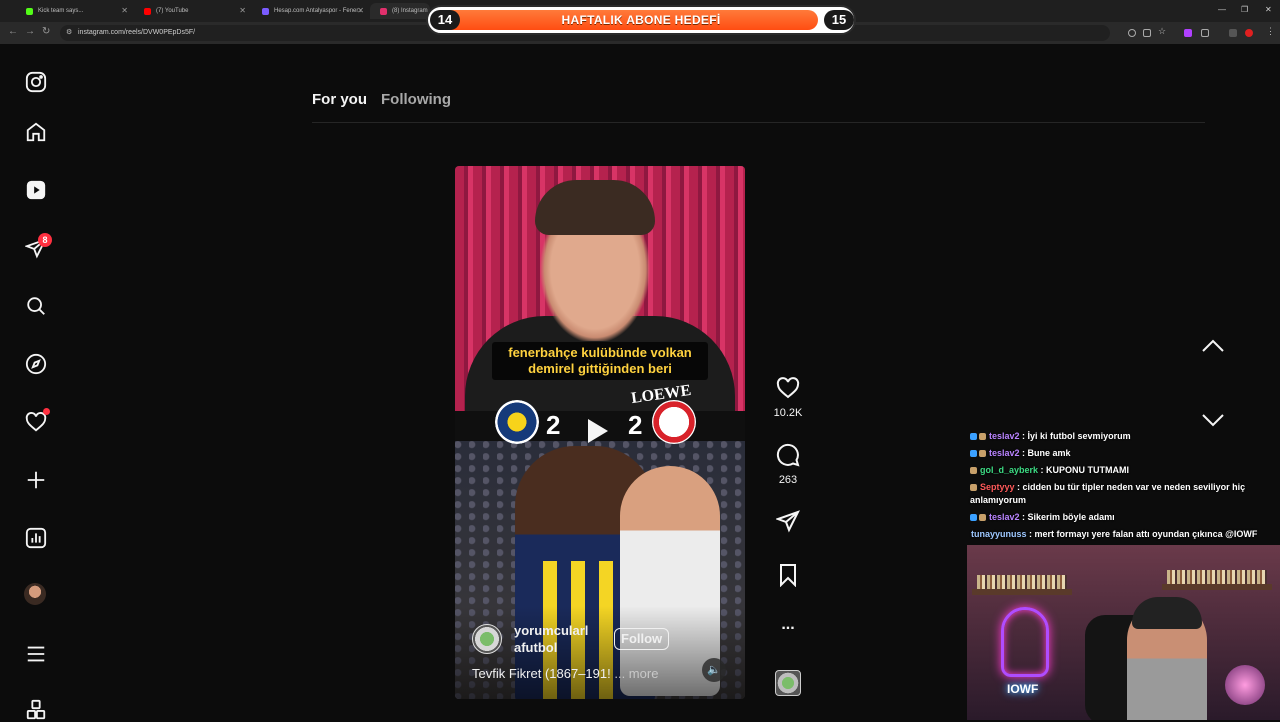 Image resolution: width=1280 pixels, height=722 pixels. Describe the element at coordinates (1249, 33) in the screenshot. I see `profile-icon` at that location.